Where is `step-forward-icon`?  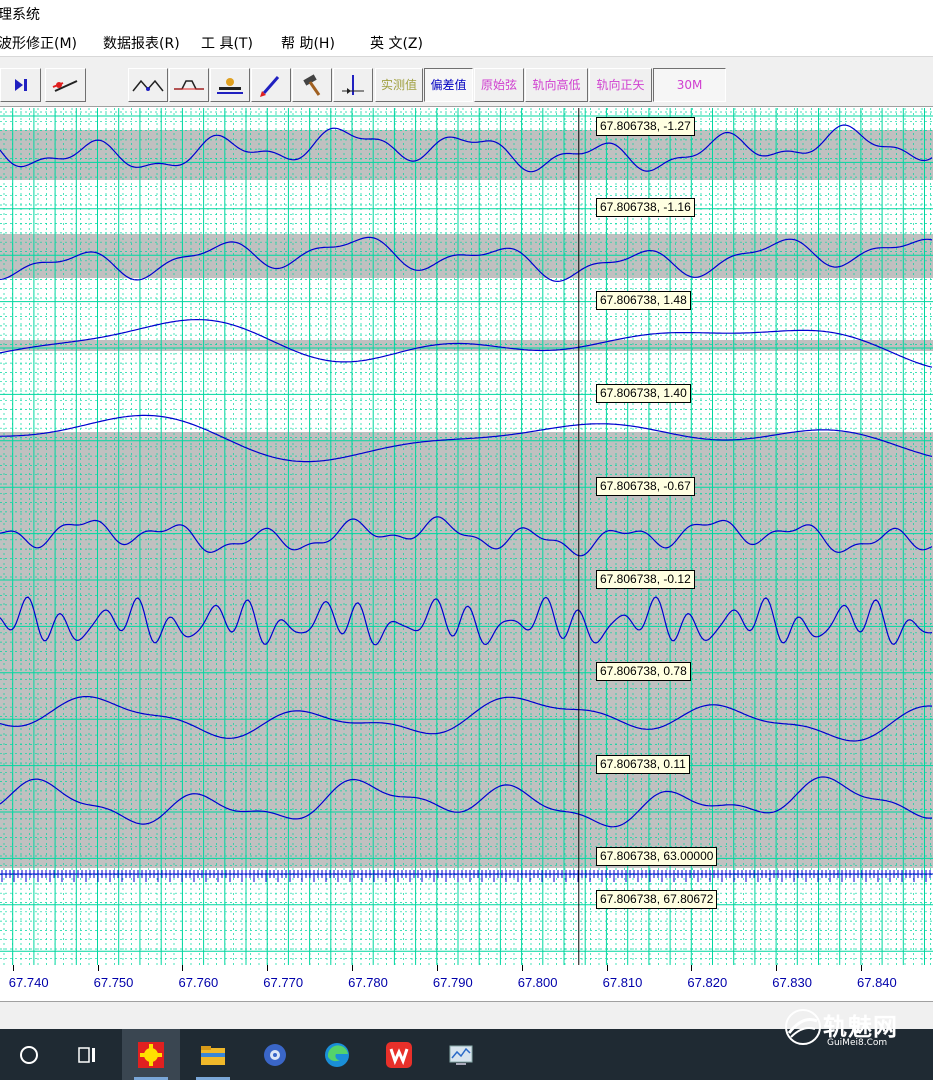
step-forward-icon is located at coordinates (20, 85).